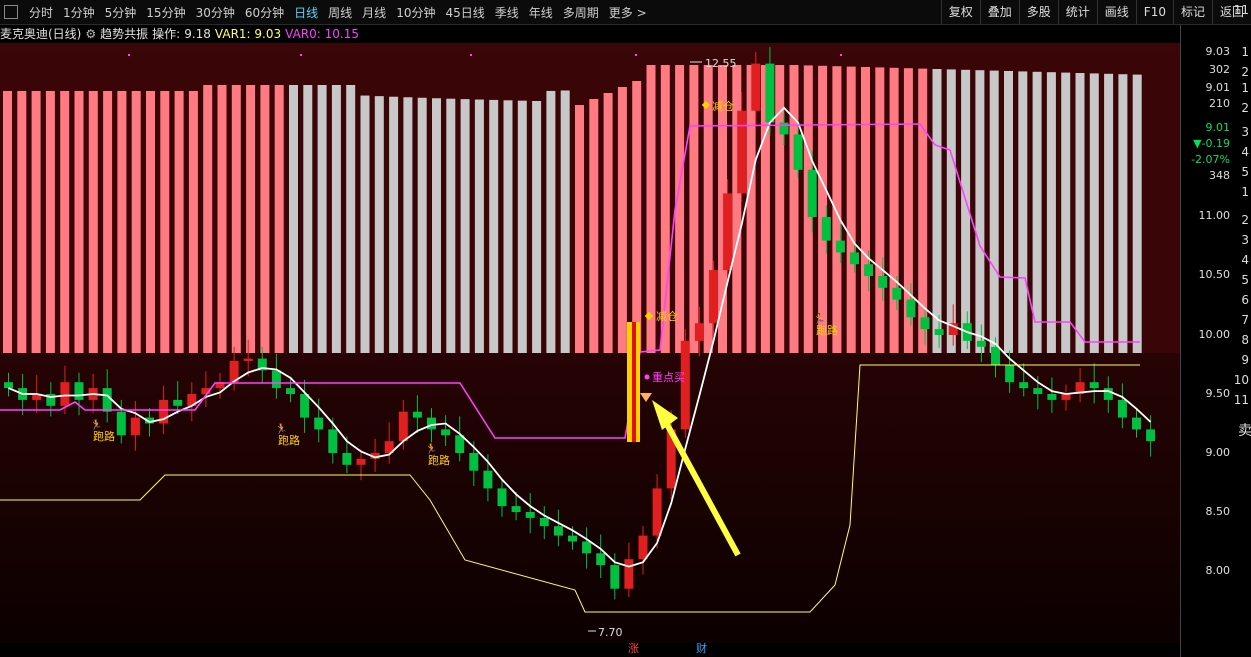 The height and width of the screenshot is (657, 1251). What do you see at coordinates (1218, 51) in the screenshot?
I see `quote-value: 9.03` at bounding box center [1218, 51].